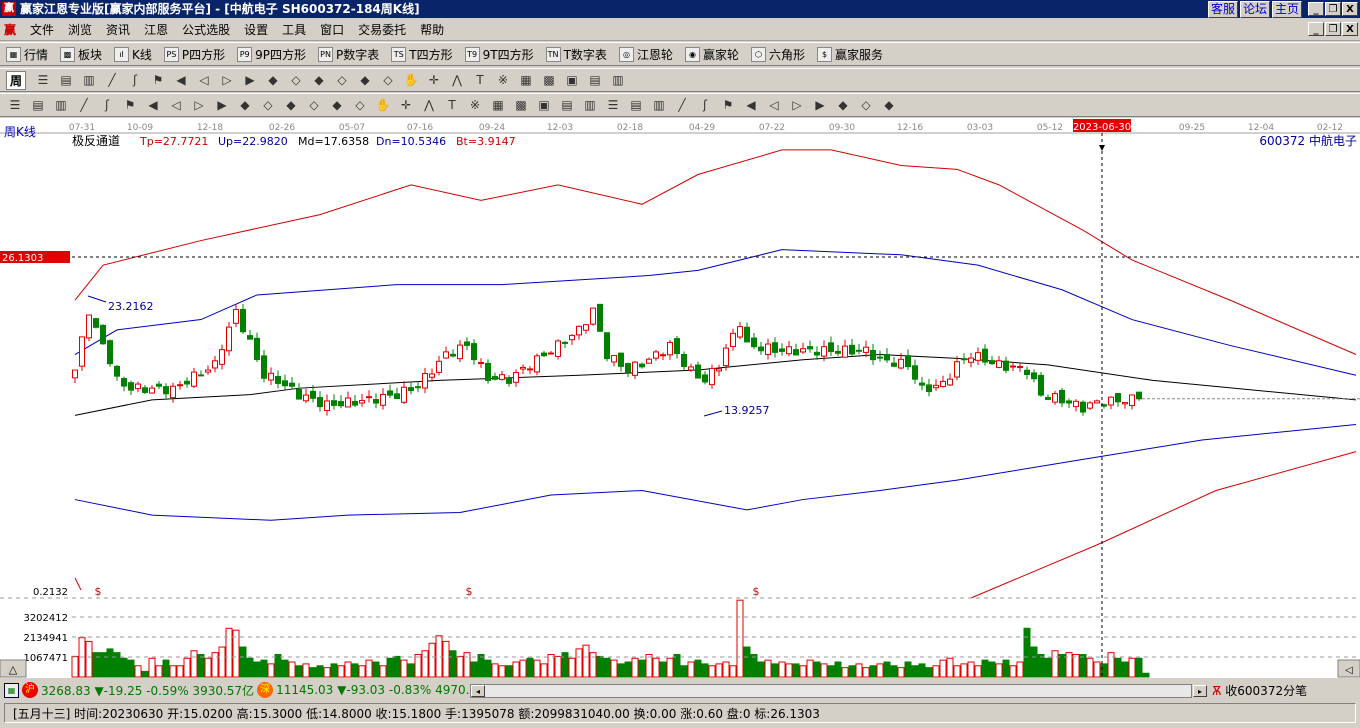 The image size is (1360, 728). Describe the element at coordinates (1333, 29) in the screenshot. I see `child-restore-button: ❐` at that location.